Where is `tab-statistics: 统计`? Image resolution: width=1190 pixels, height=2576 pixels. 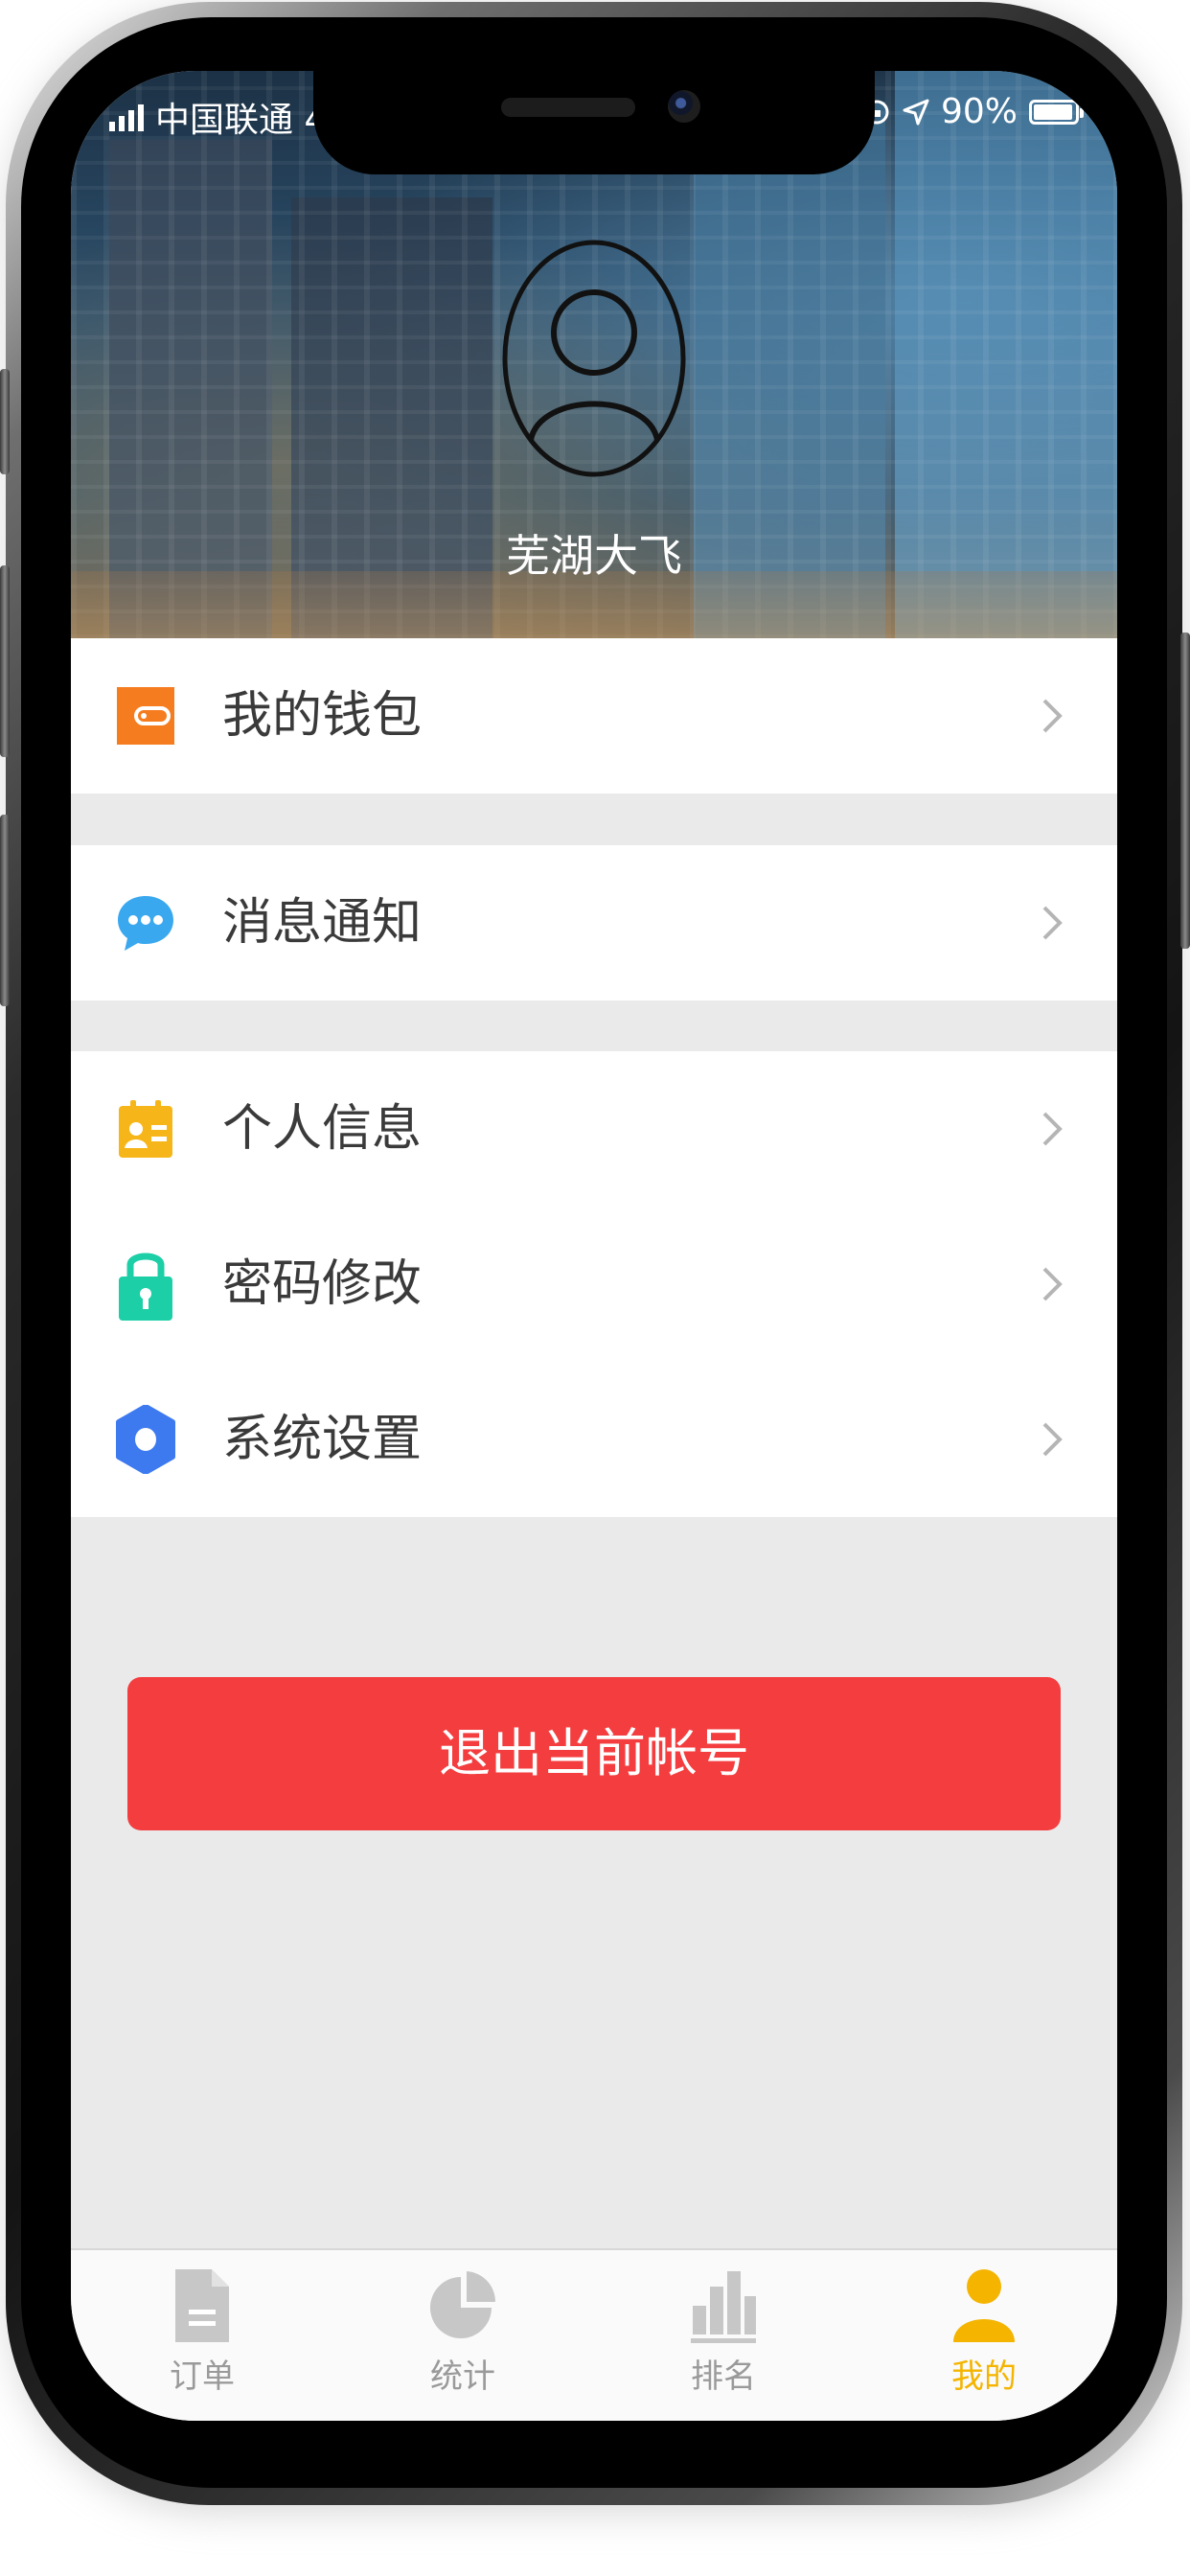
tab-statistics: 统计 is located at coordinates (463, 2339).